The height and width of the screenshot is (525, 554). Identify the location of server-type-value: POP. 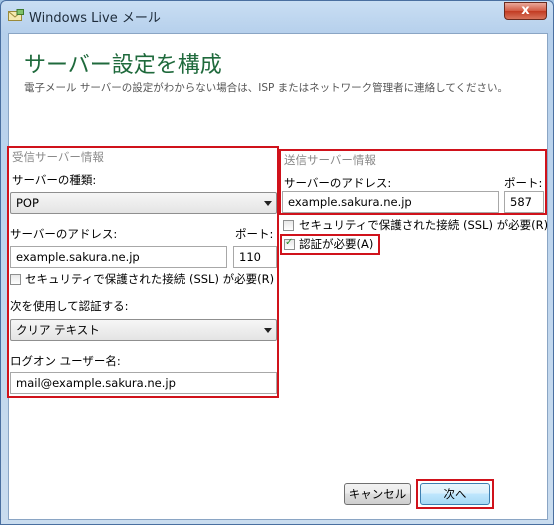
(27, 203).